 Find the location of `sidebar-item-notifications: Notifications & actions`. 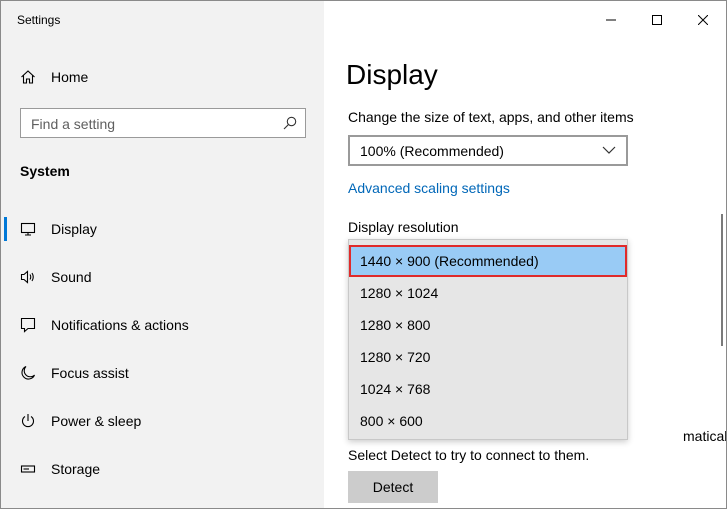

sidebar-item-notifications: Notifications & actions is located at coordinates (162, 325).